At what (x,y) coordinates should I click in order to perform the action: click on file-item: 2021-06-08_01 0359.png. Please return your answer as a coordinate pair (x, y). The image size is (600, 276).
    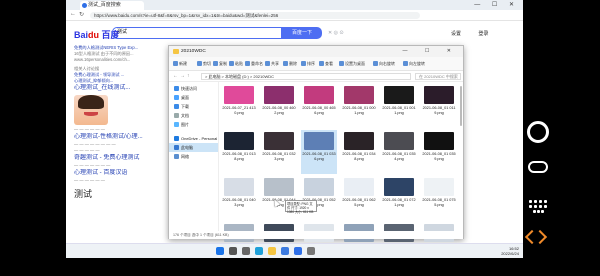
    Looking at the image, I should click on (439, 152).